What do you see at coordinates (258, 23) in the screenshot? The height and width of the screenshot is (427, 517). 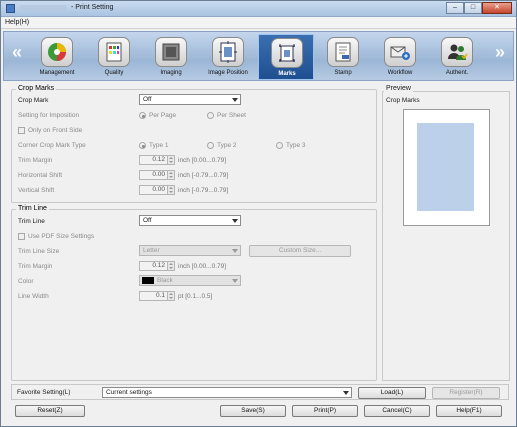 I see `menu-bar: Help(H)` at bounding box center [258, 23].